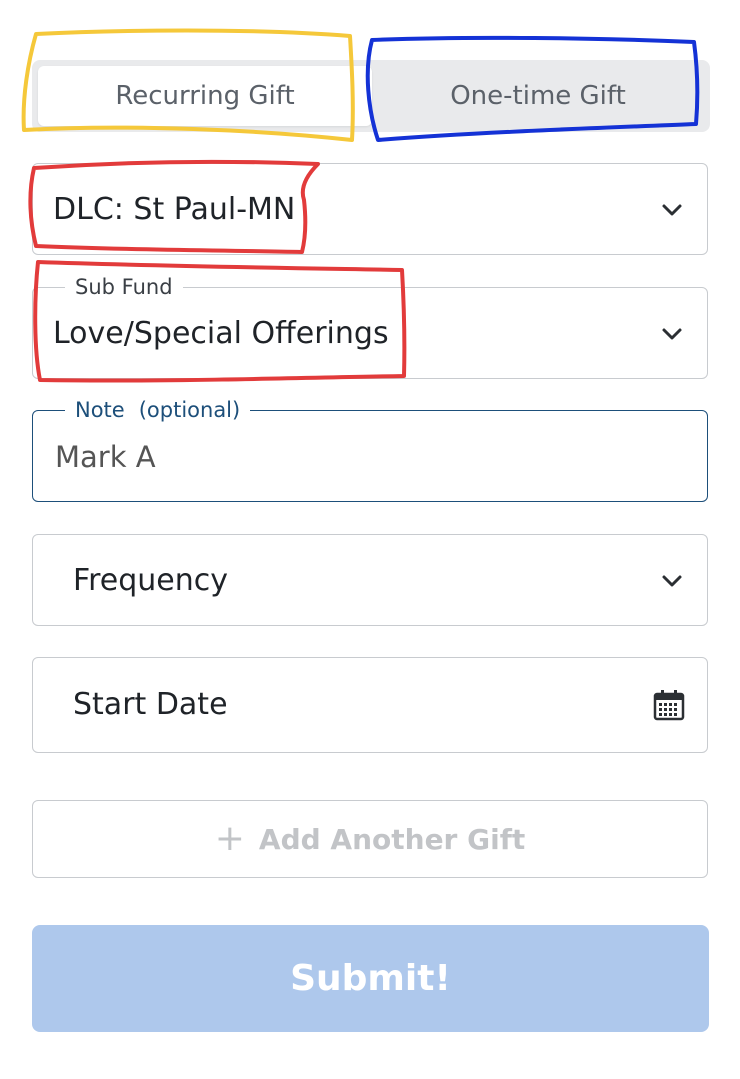  What do you see at coordinates (221, 333) in the screenshot?
I see `sub-fund-select-value: Love/Special Offerings` at bounding box center [221, 333].